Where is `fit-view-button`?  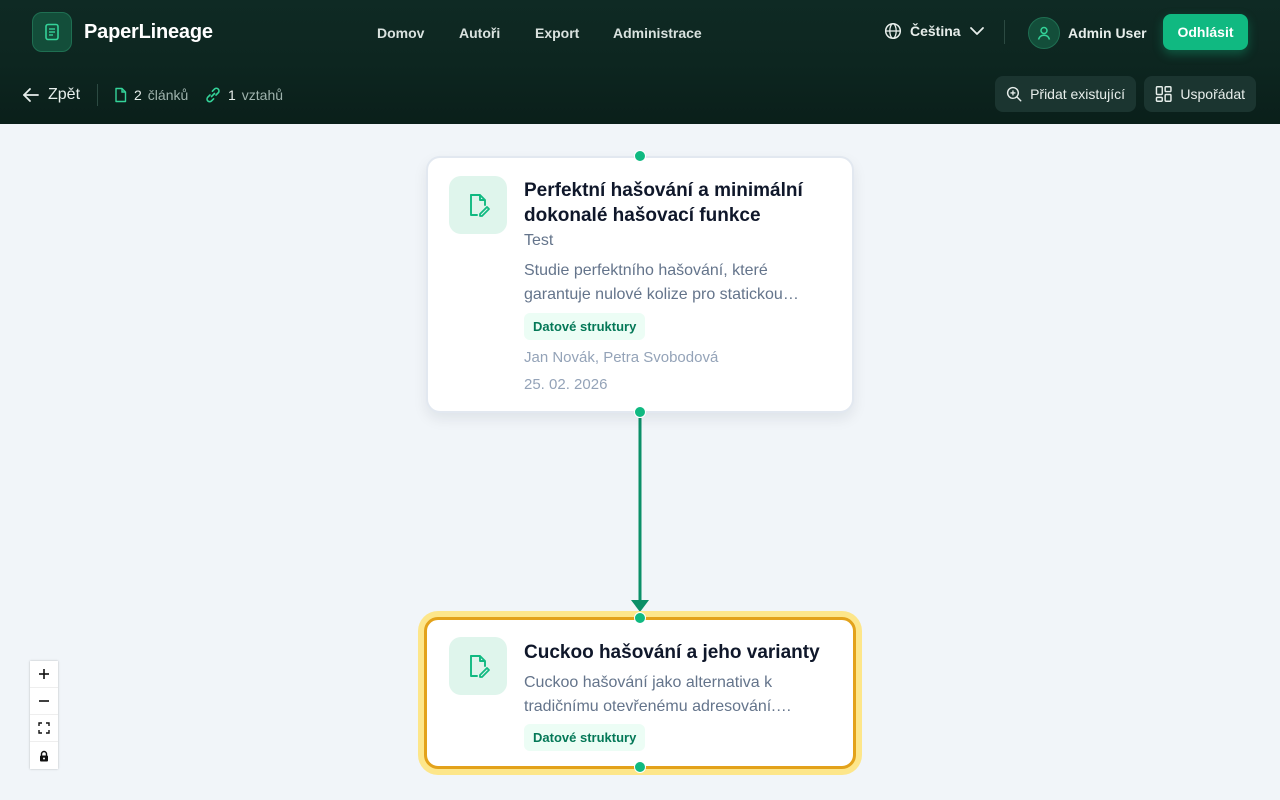 fit-view-button is located at coordinates (44, 728).